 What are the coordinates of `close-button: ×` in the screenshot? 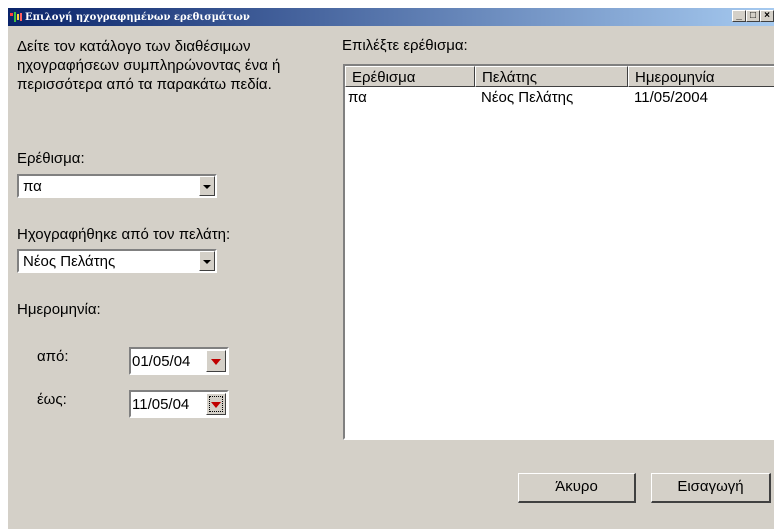 It's located at (767, 16).